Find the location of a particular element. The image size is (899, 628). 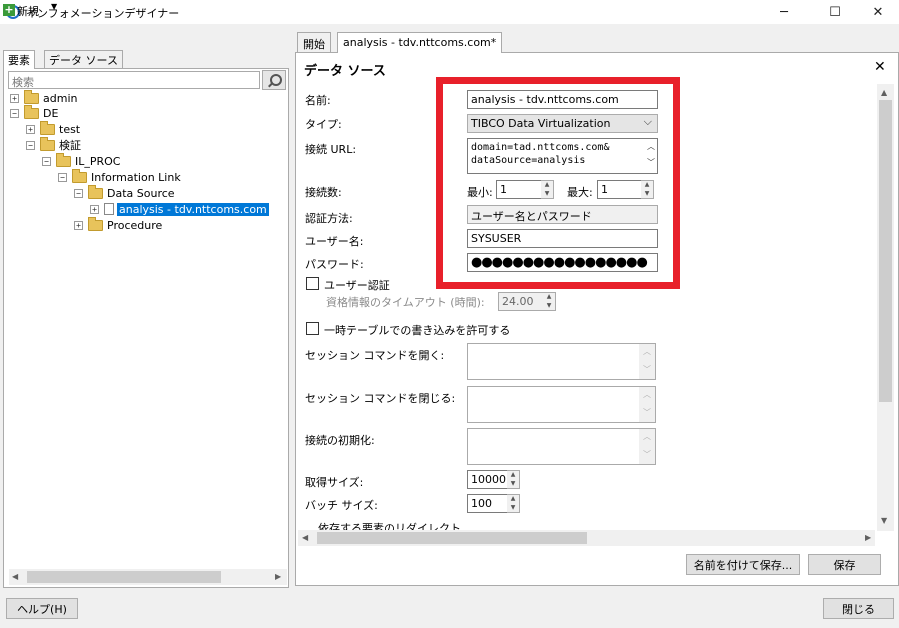

save-button: 保存 is located at coordinates (844, 564).